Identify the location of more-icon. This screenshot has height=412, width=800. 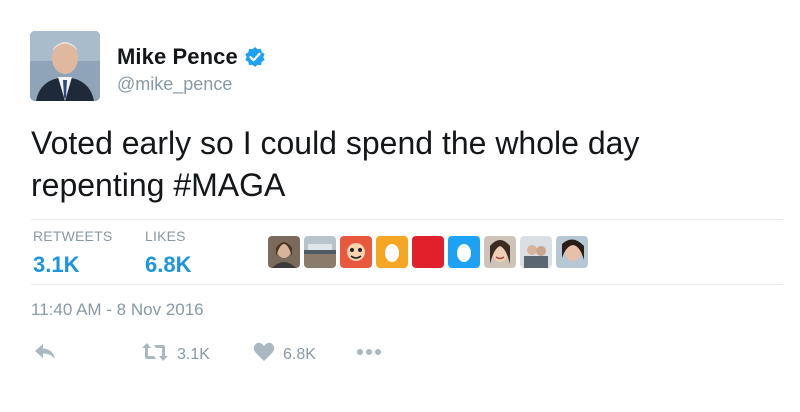
(369, 354).